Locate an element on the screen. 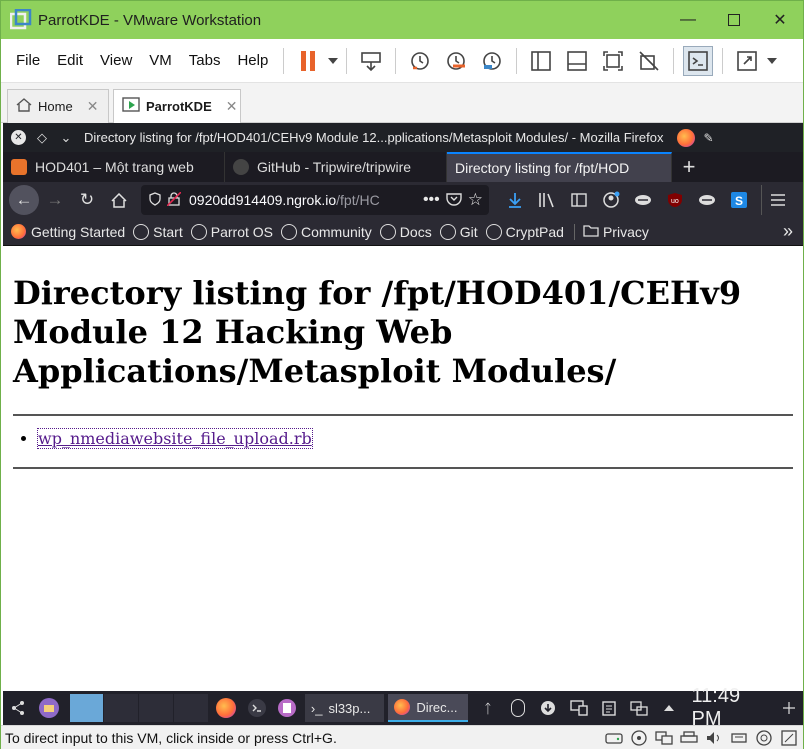 This screenshot has height=749, width=804. dolphin-icon is located at coordinates (49, 708).